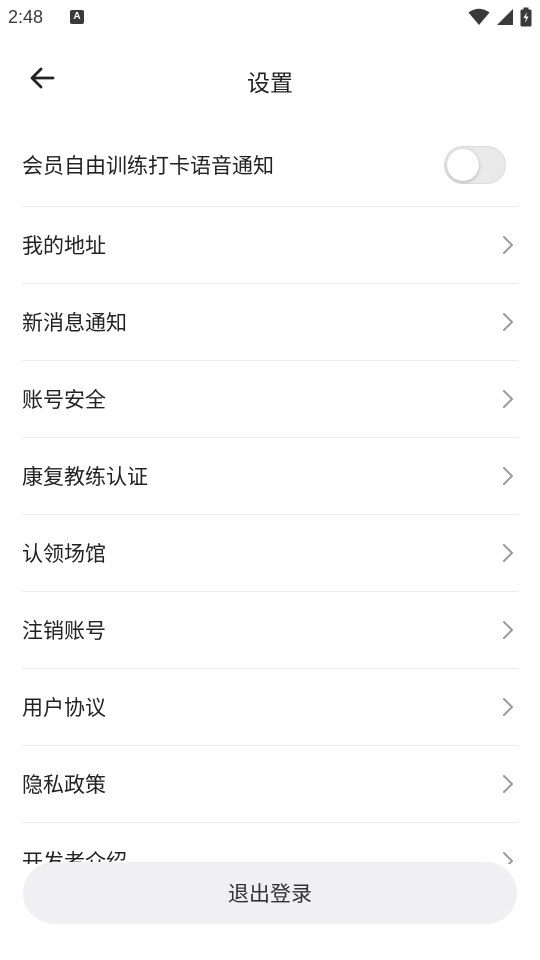 Image resolution: width=540 pixels, height=960 pixels. I want to click on setting-claim-venue: 认领场馆, so click(270, 553).